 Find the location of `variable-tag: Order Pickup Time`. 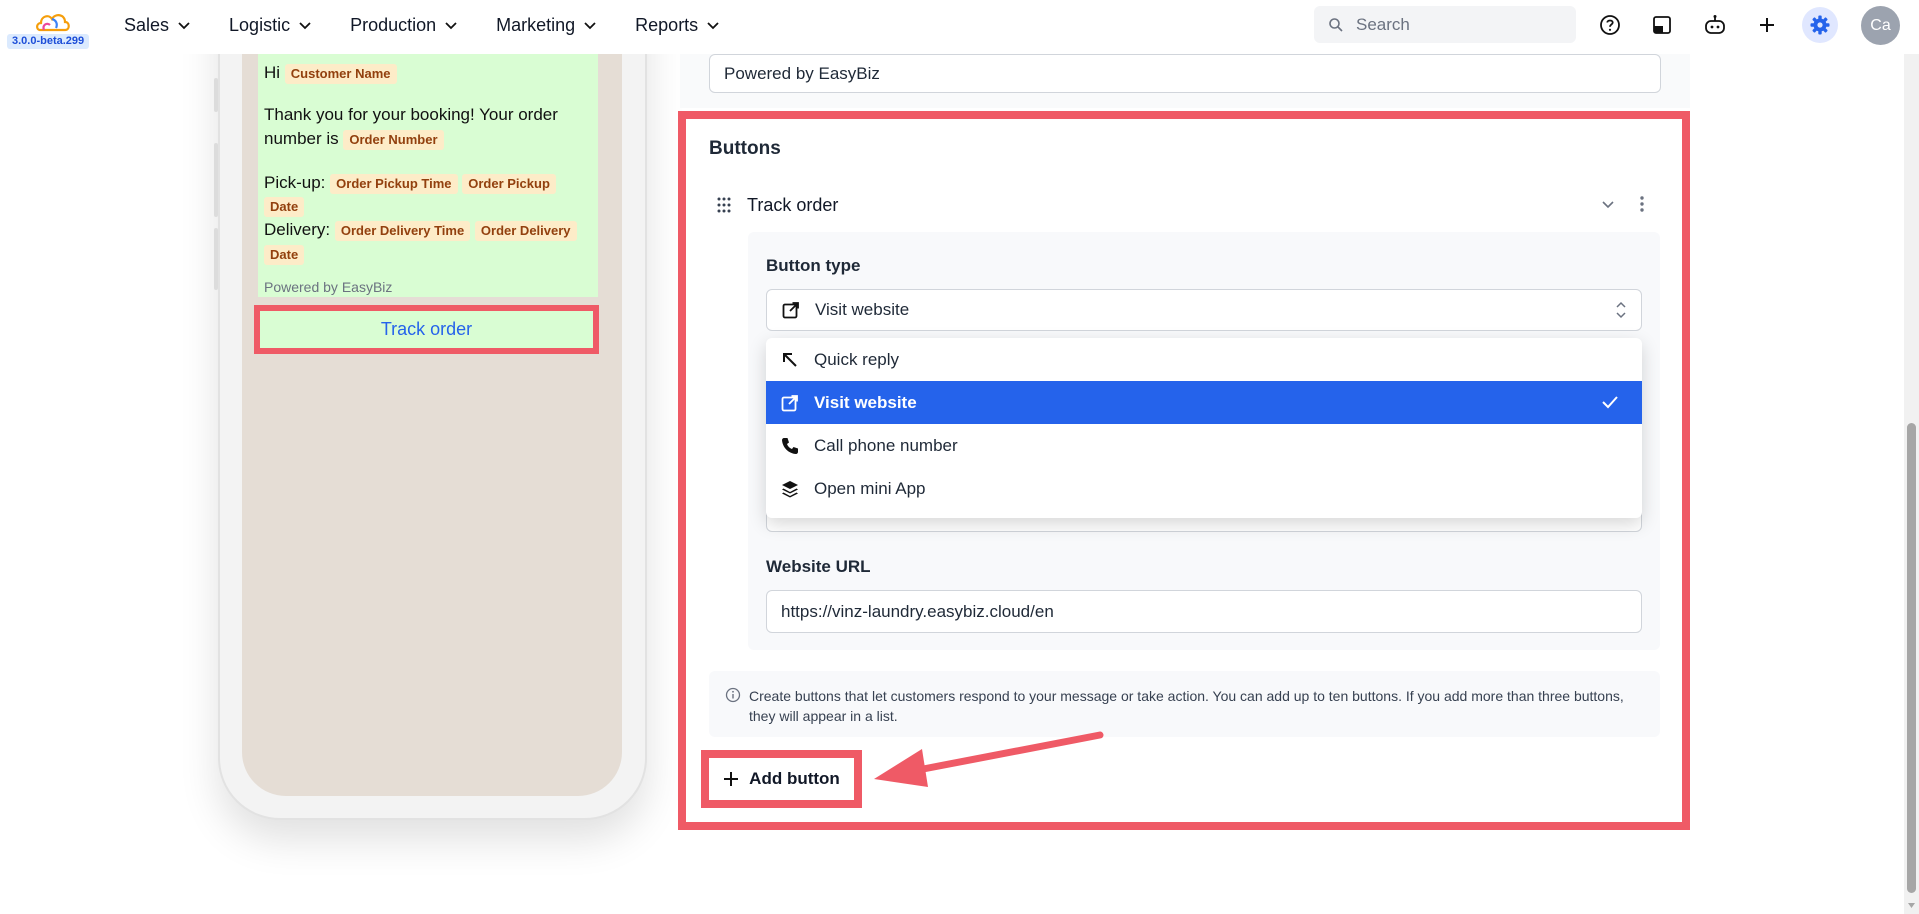

variable-tag: Order Pickup Time is located at coordinates (394, 183).